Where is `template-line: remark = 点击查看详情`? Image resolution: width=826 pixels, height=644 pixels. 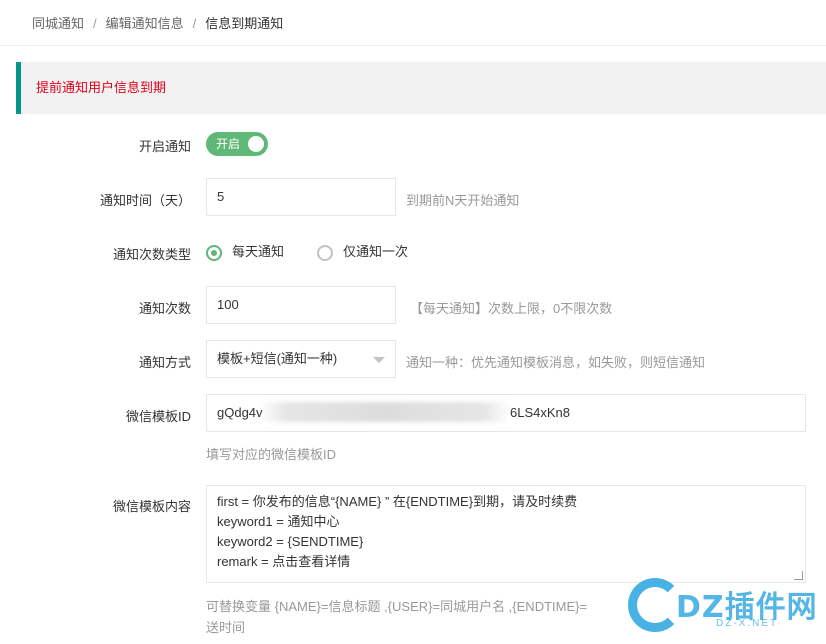 template-line: remark = 点击查看详情 is located at coordinates (284, 561).